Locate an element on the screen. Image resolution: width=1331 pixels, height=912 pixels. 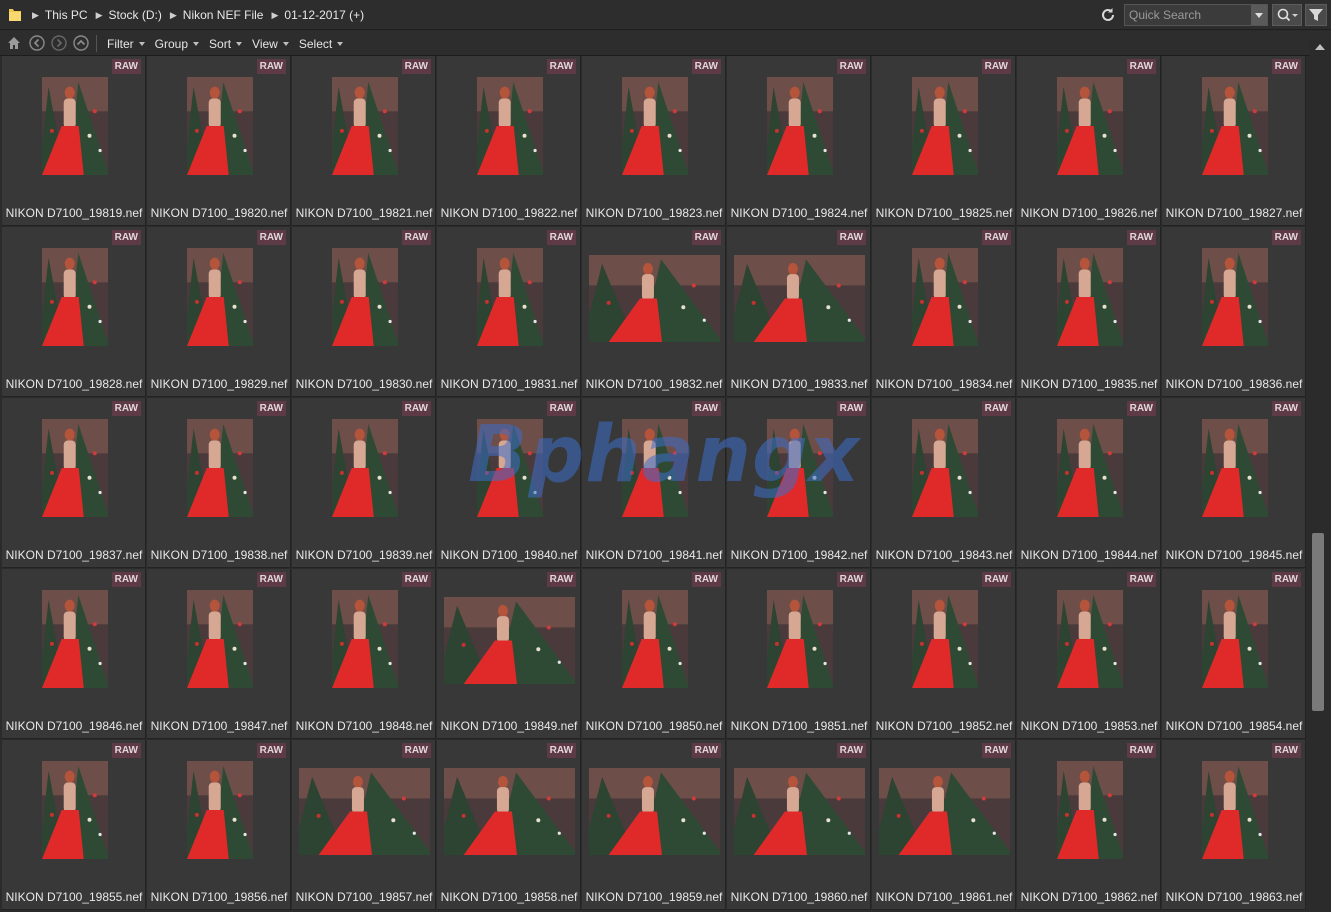
file-tile: RAW NIKON D7100_19860.nef is located at coordinates (799, 825).